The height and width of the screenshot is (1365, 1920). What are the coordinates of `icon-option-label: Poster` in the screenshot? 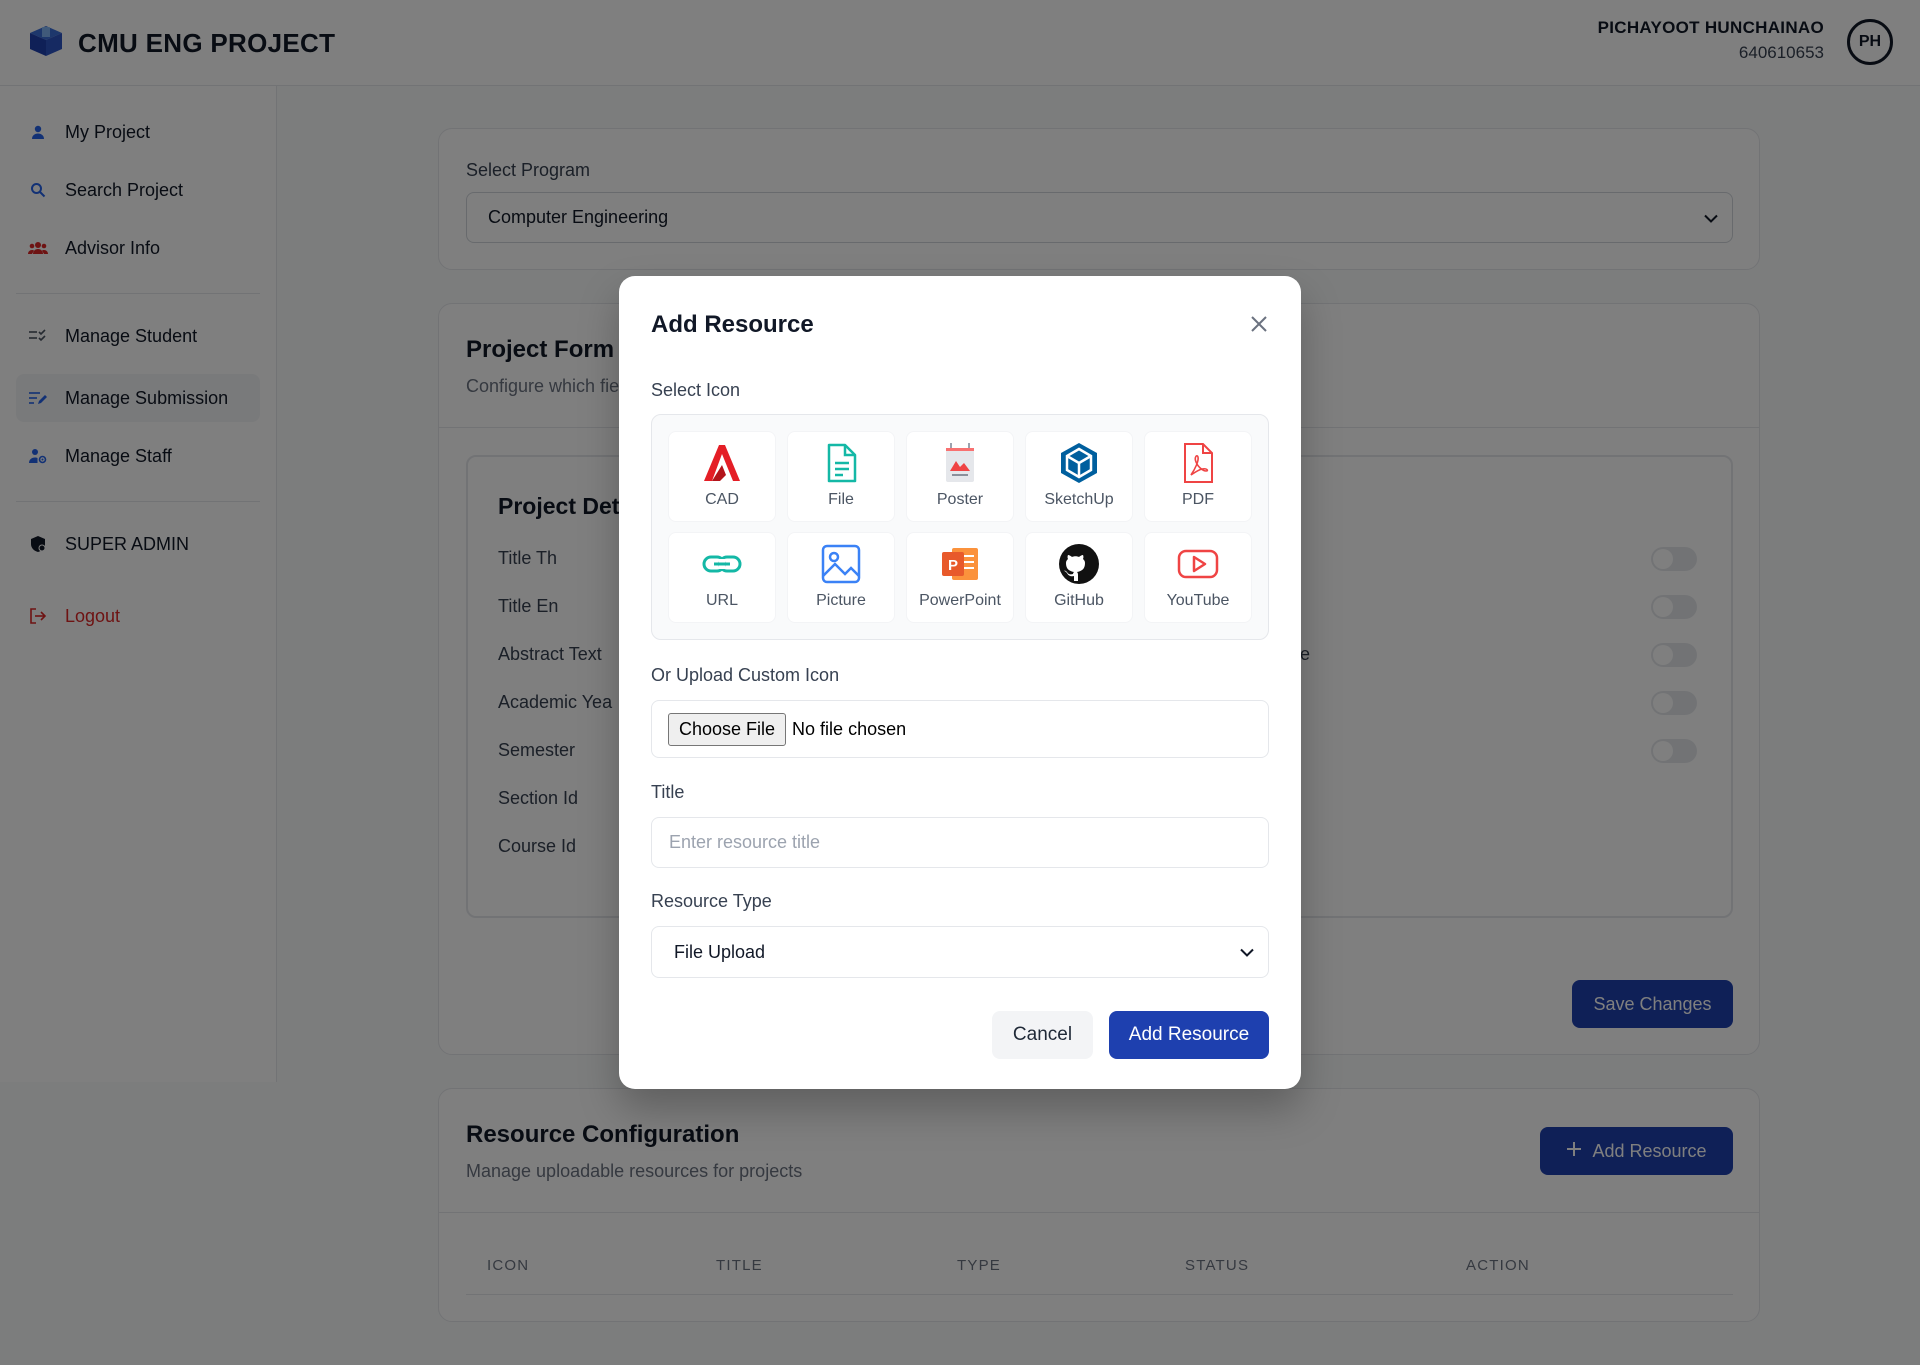 It's located at (960, 499).